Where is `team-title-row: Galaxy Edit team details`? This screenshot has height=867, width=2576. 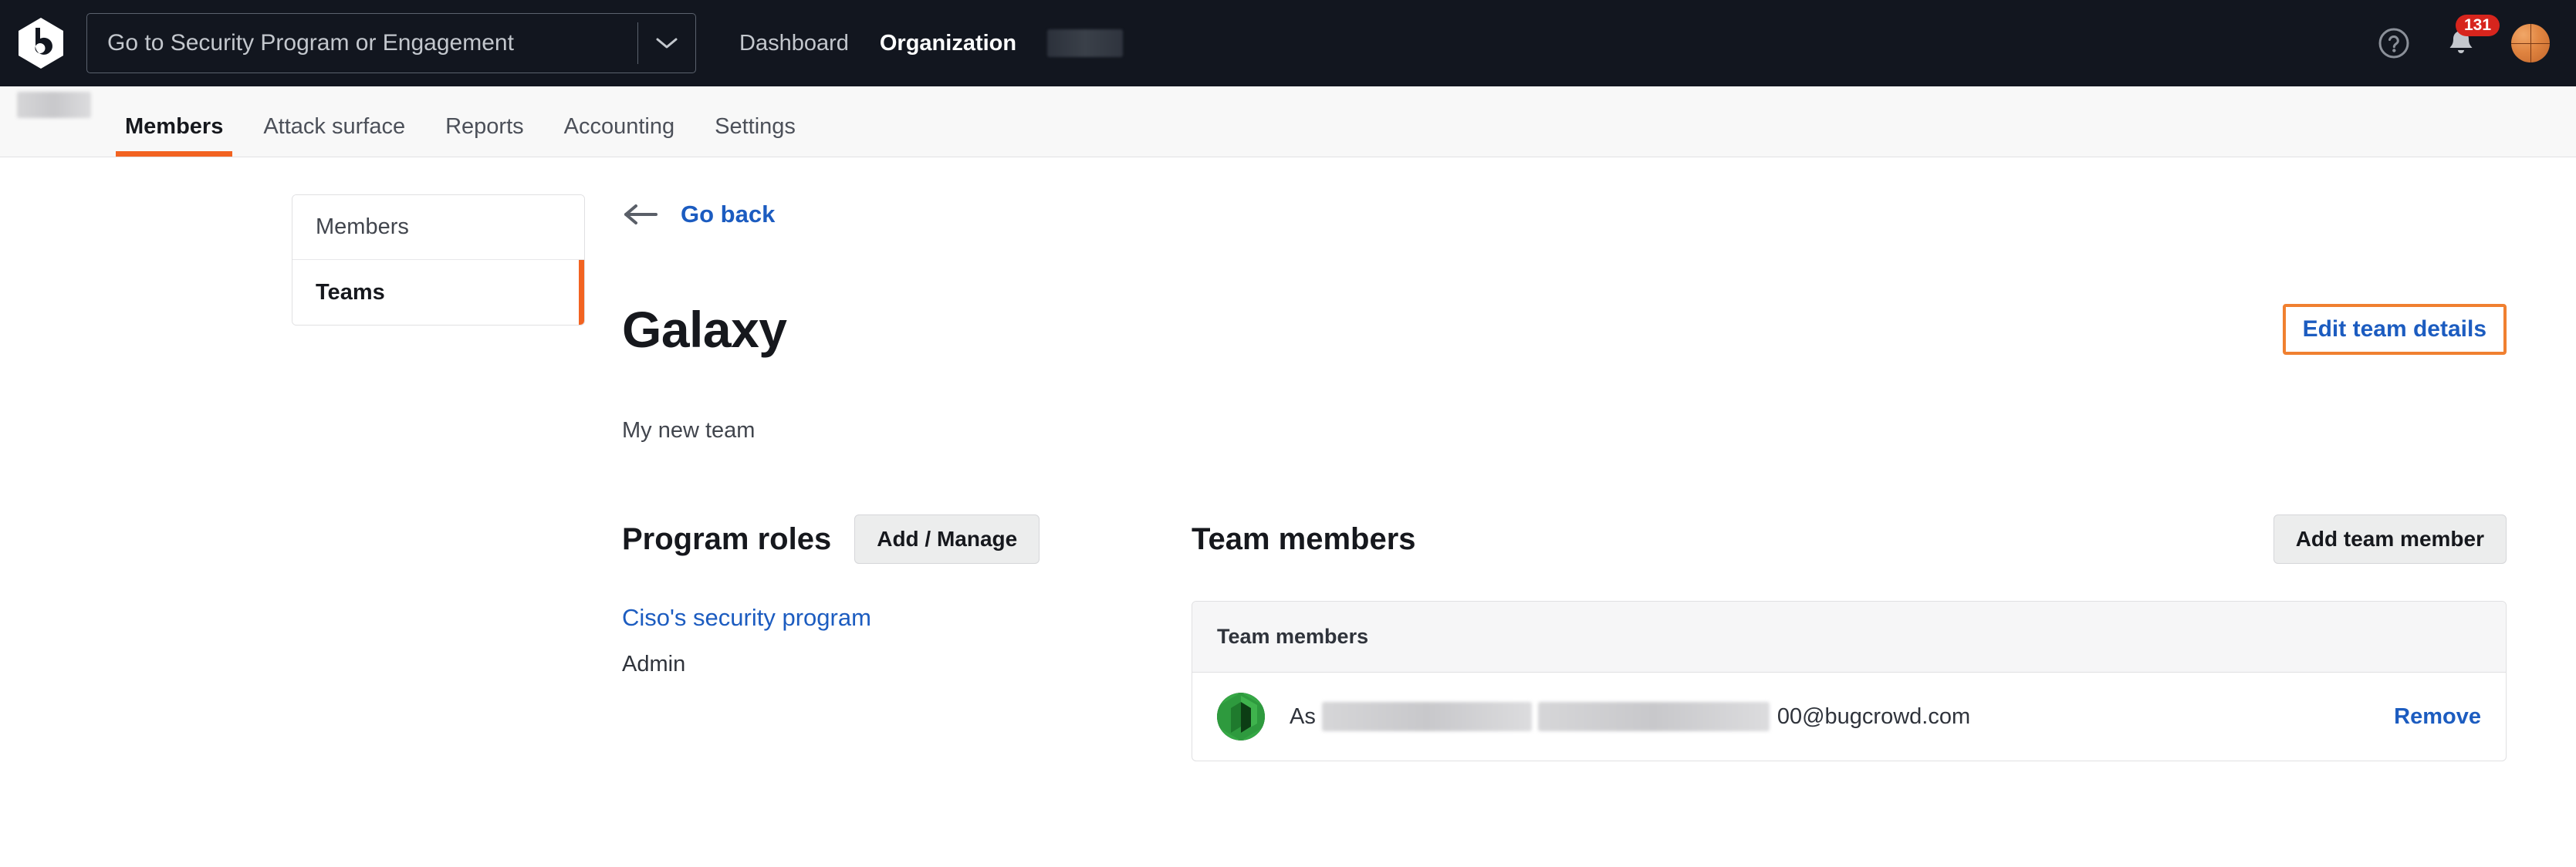 team-title-row: Galaxy Edit team details is located at coordinates (1564, 329).